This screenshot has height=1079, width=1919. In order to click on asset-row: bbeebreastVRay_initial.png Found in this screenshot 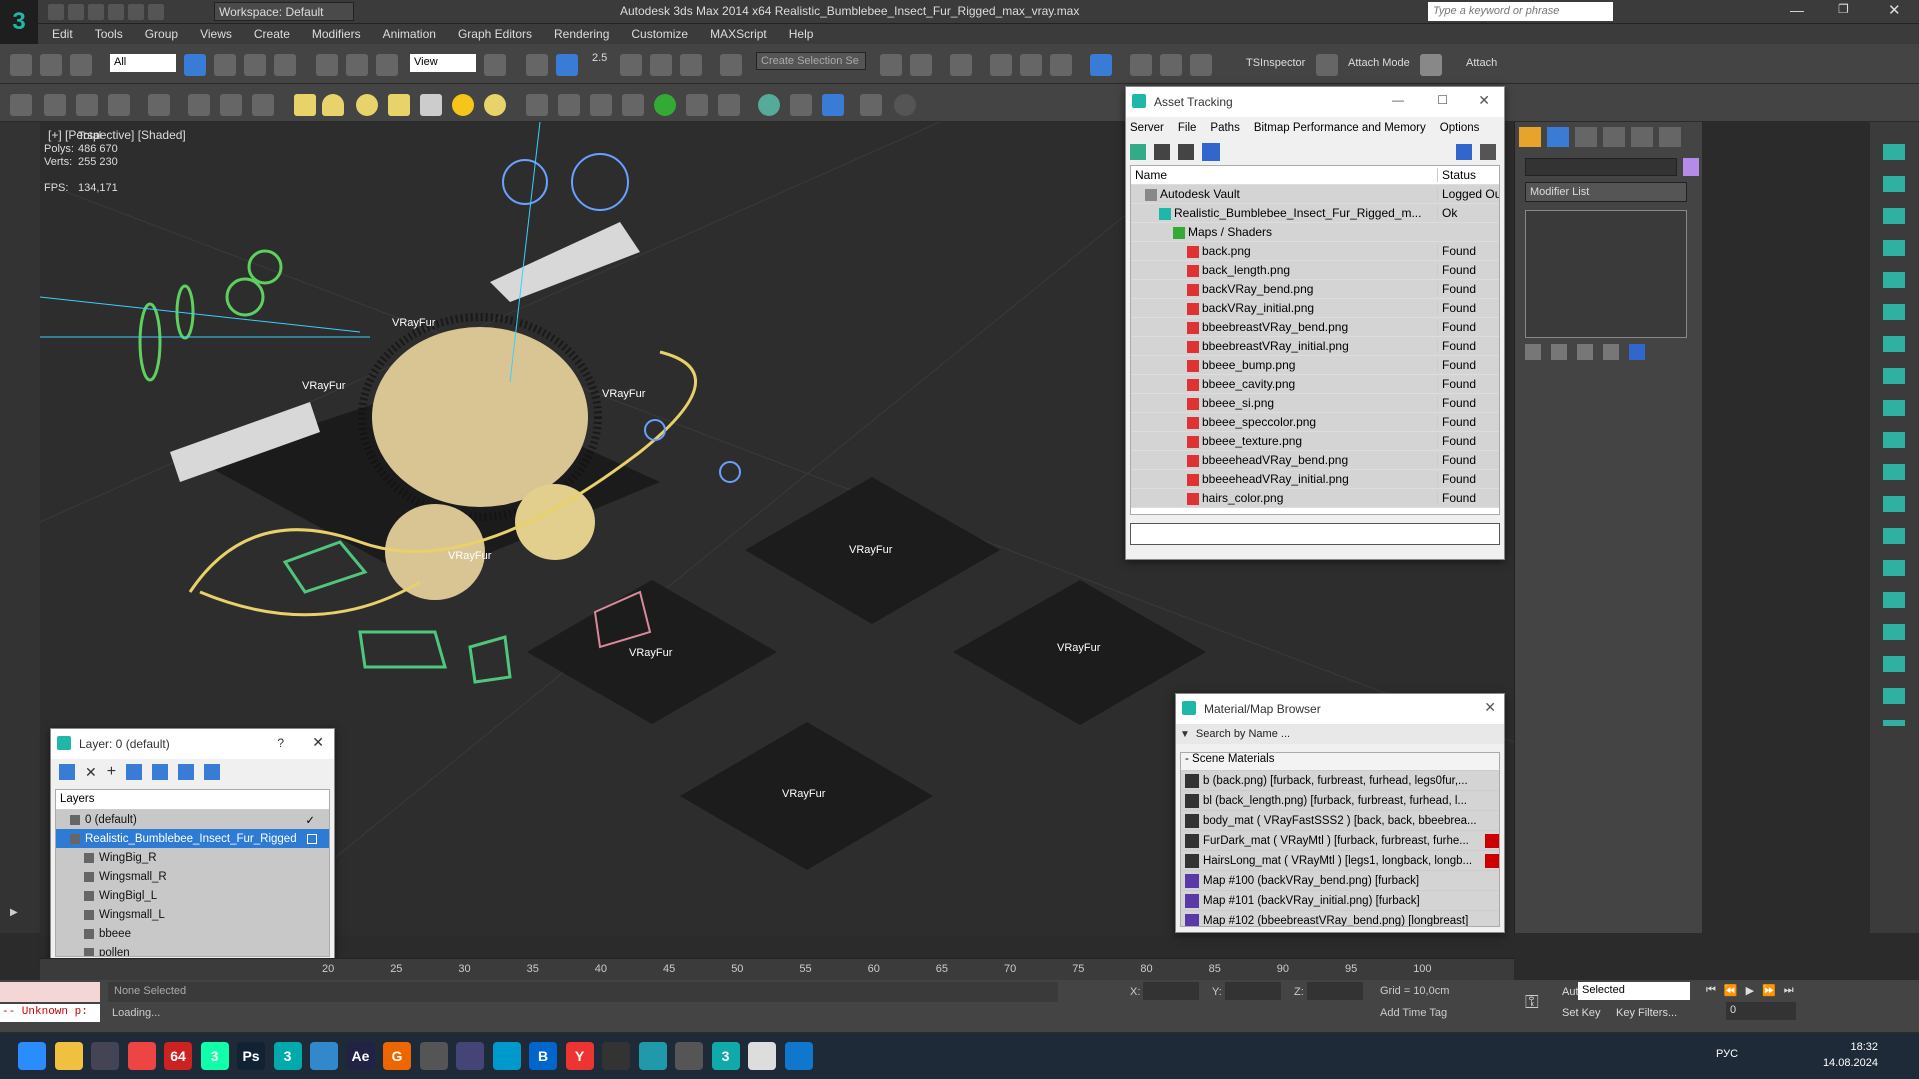, I will do `click(1315, 346)`.